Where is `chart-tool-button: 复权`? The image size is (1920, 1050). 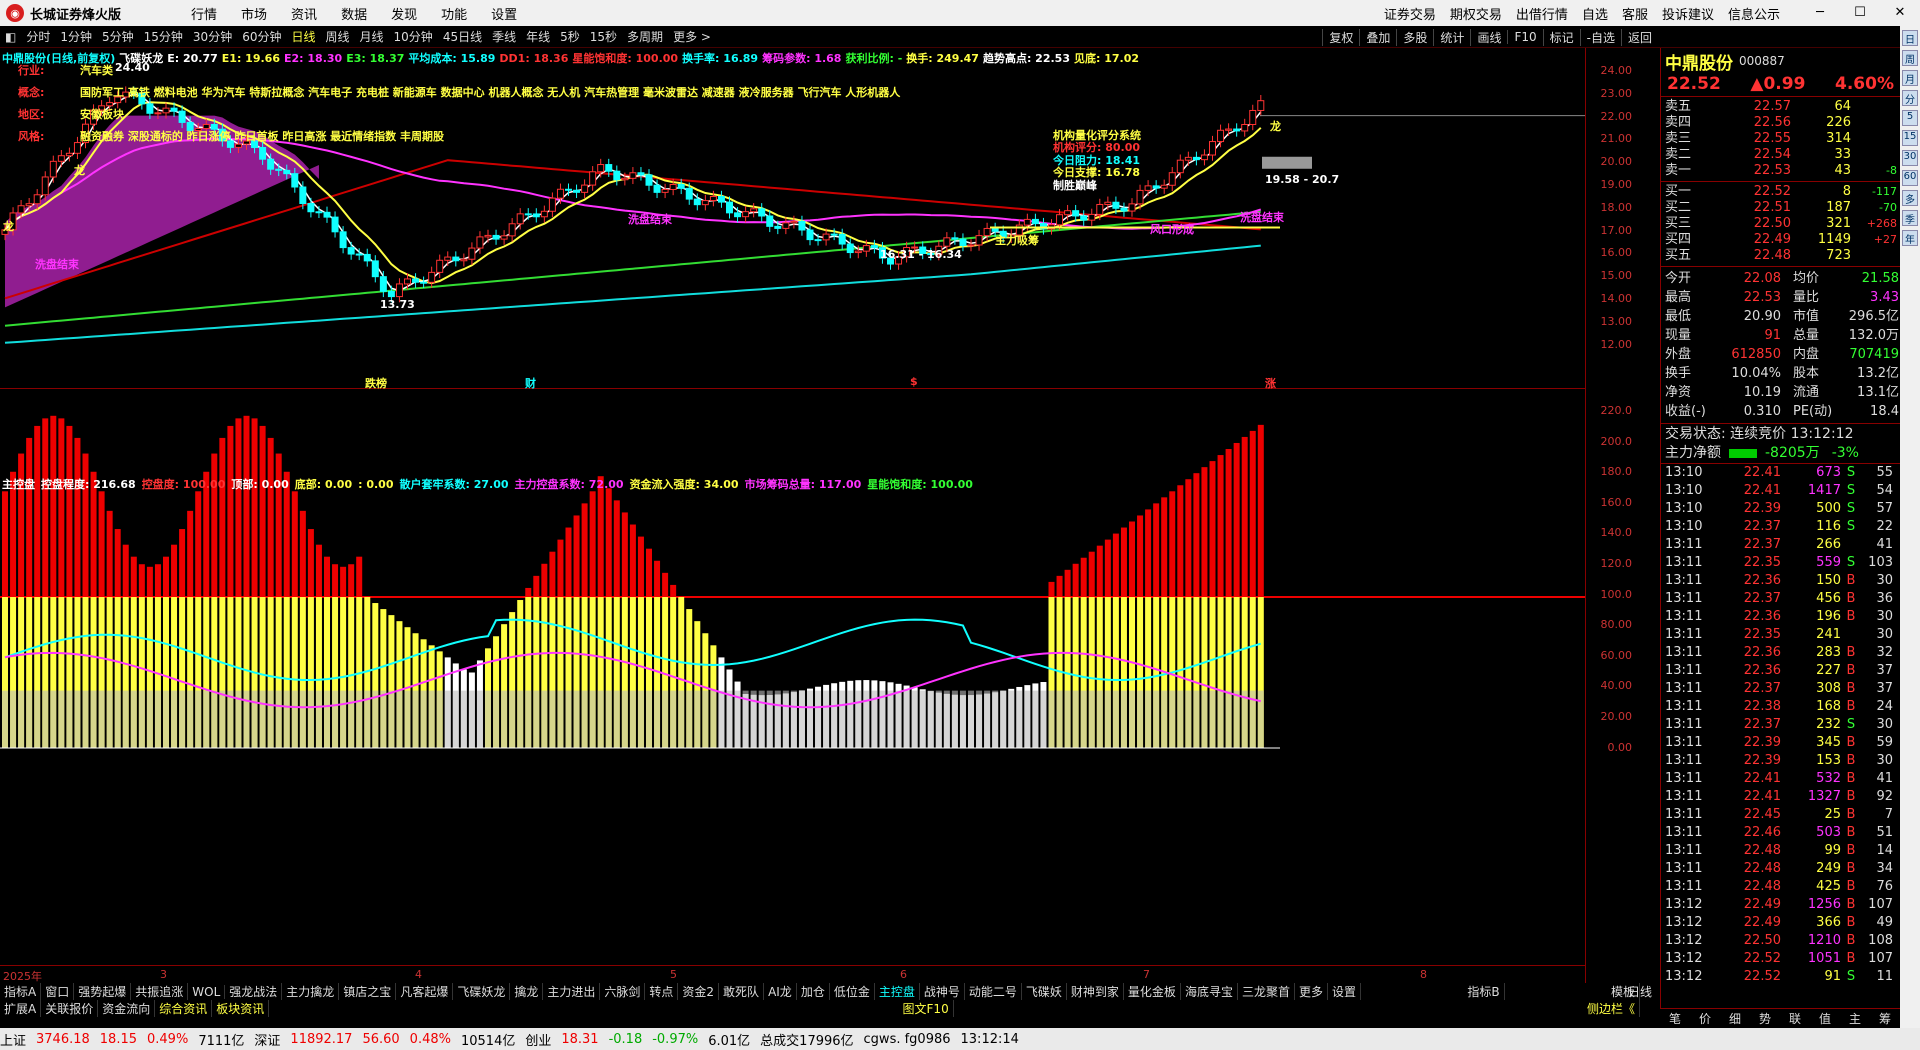 chart-tool-button: 复权 is located at coordinates (1340, 37).